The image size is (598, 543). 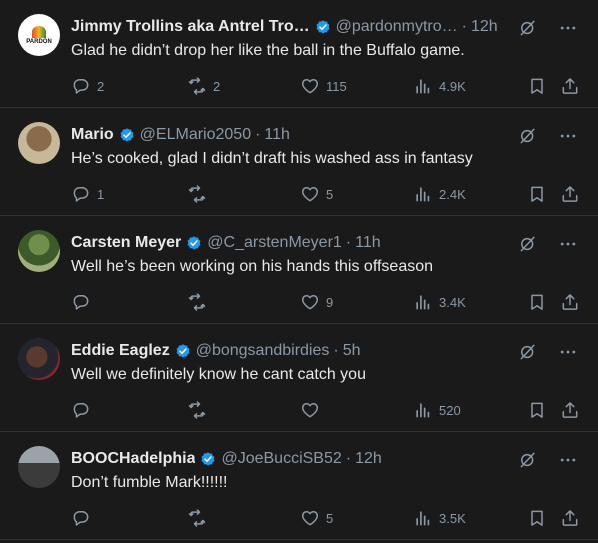 I want to click on user-handle: @C_arstenMeyer1, so click(x=274, y=243).